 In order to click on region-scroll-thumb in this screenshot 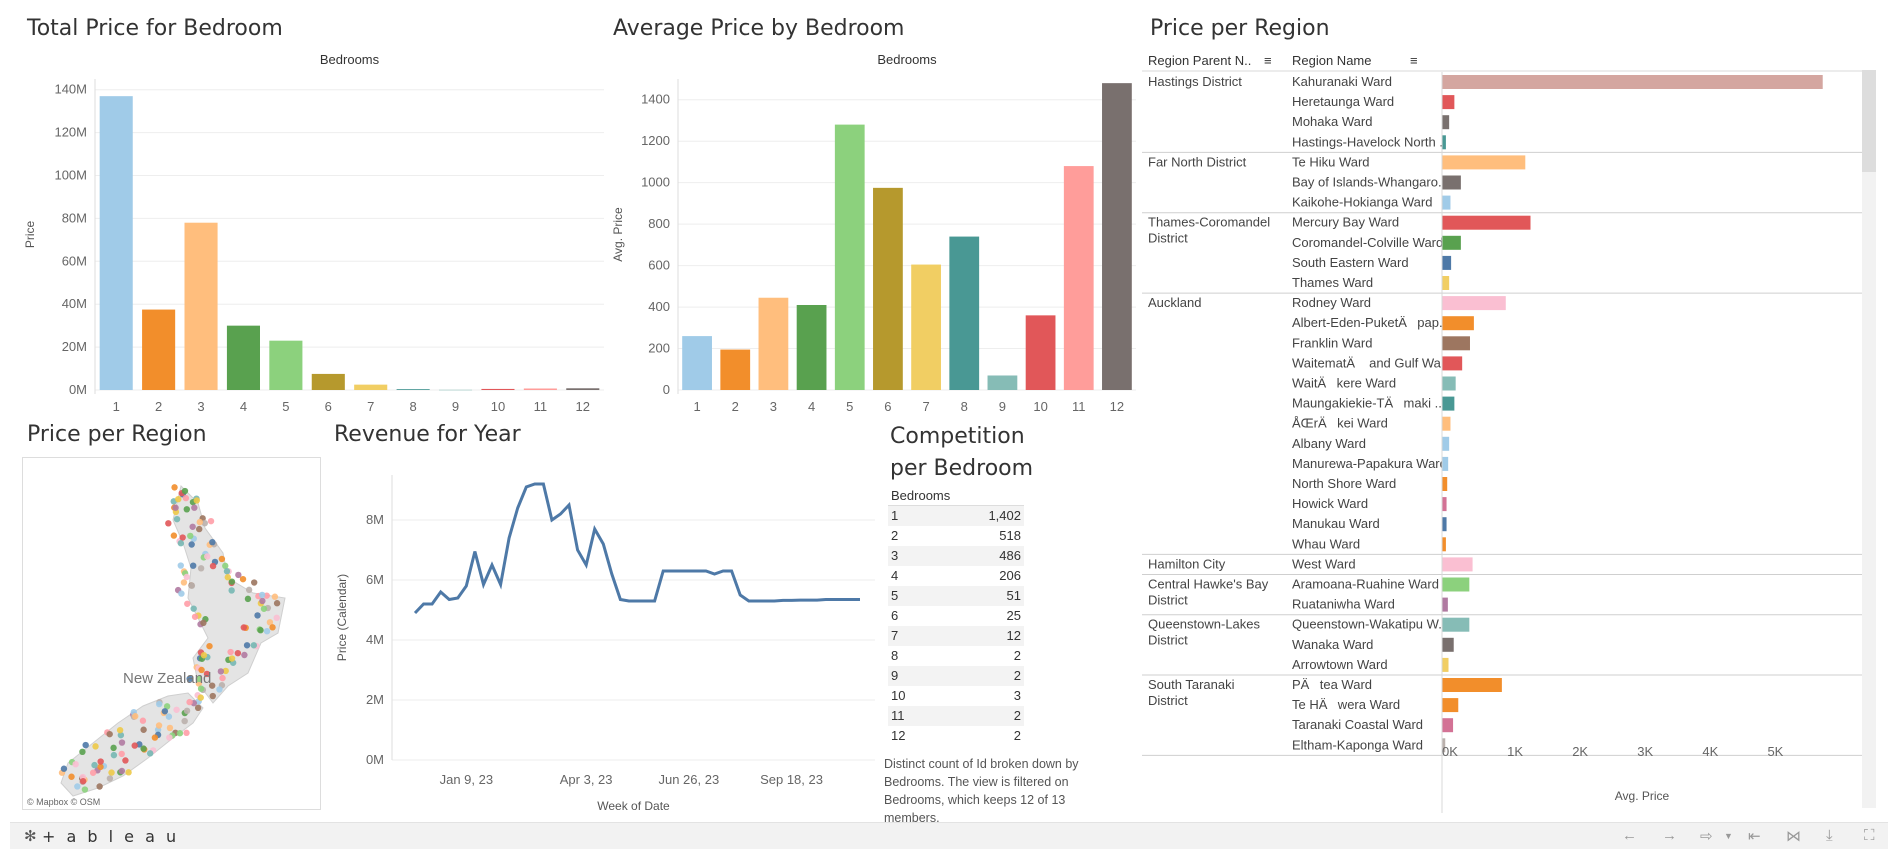, I will do `click(1869, 121)`.